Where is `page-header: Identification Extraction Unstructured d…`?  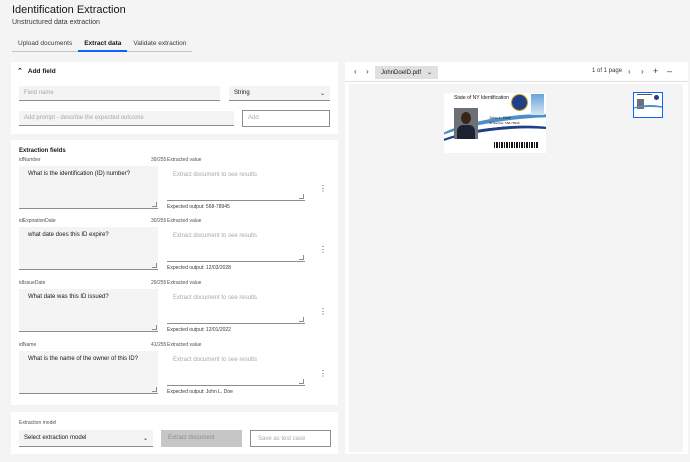 page-header: Identification Extraction Unstructured d… is located at coordinates (345, 28).